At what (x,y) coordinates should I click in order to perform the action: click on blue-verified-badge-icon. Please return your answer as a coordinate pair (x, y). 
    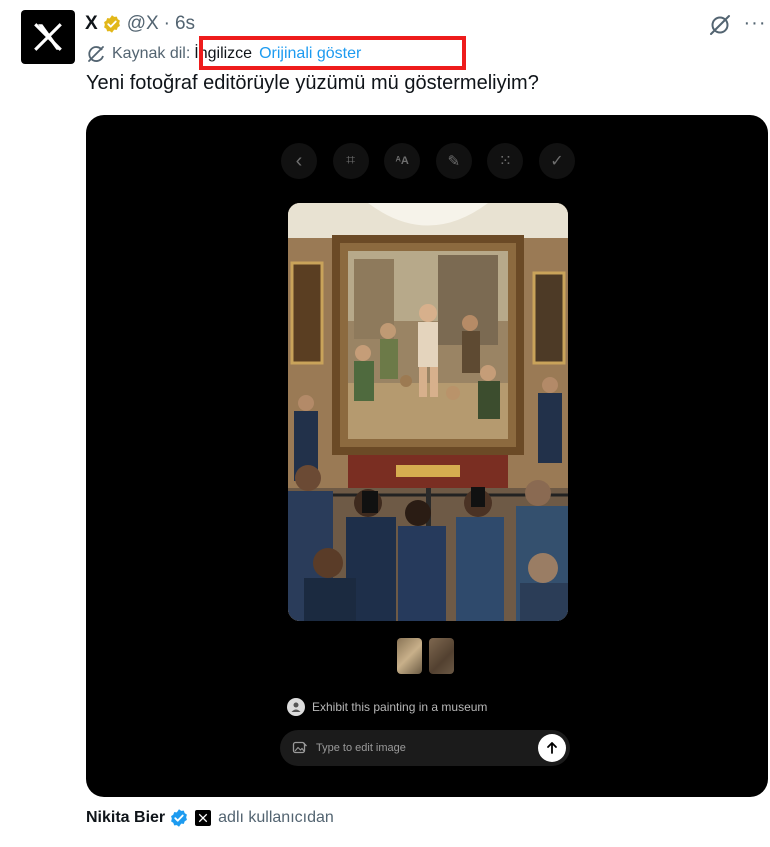
    Looking at the image, I should click on (179, 818).